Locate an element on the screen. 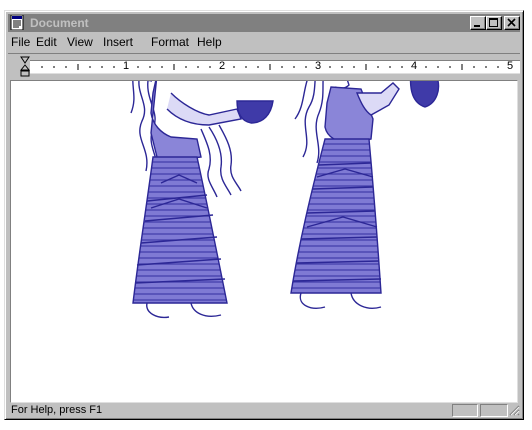  document-app-icon is located at coordinates (17, 22).